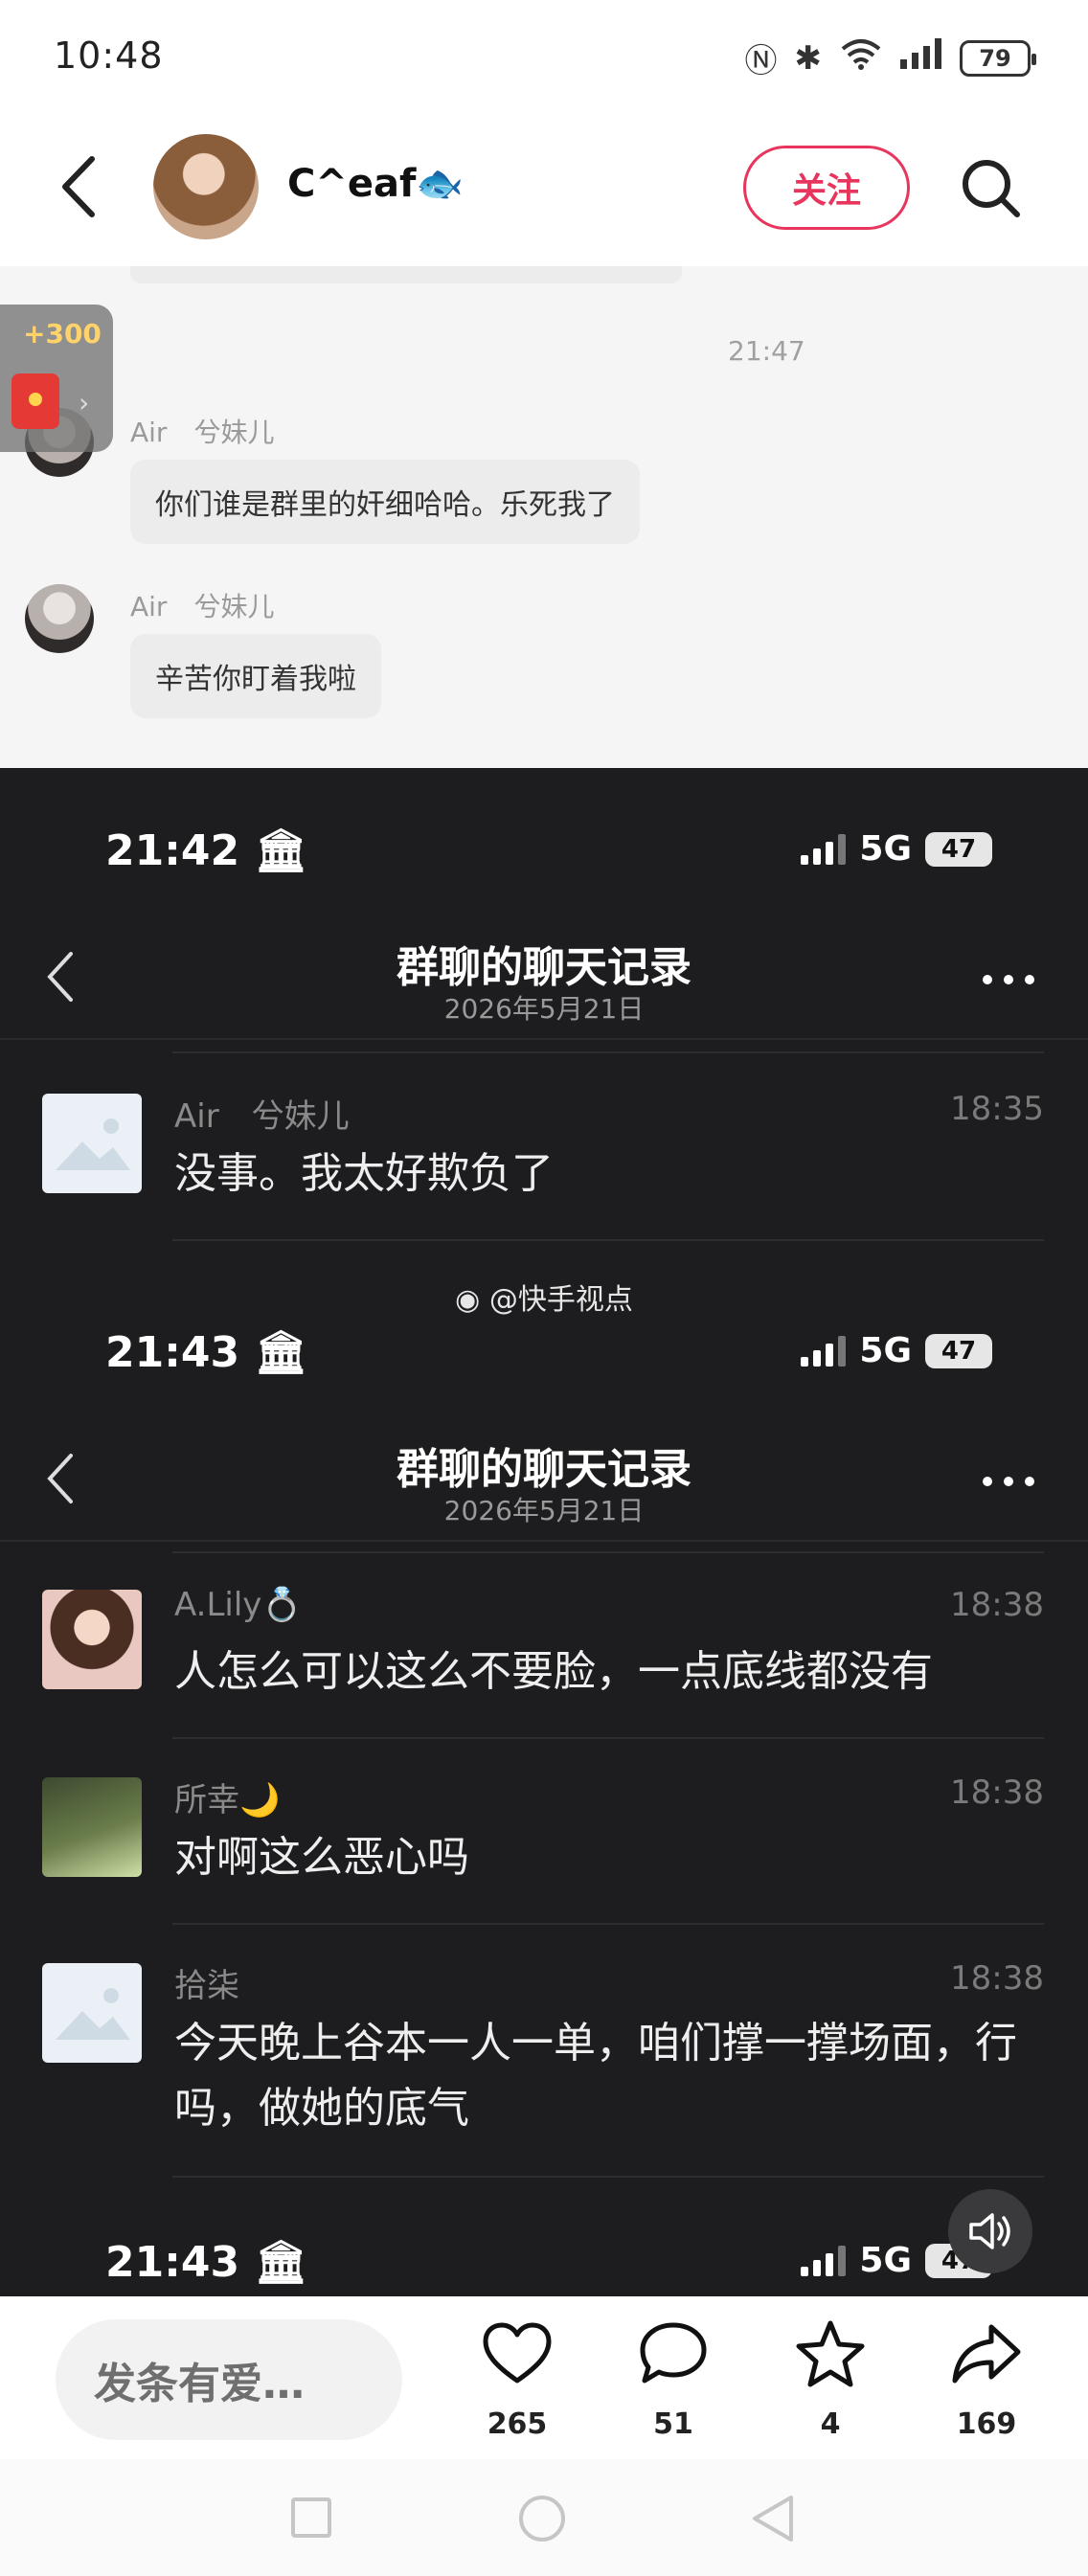 The width and height of the screenshot is (1088, 2576). What do you see at coordinates (861, 58) in the screenshot?
I see `wifi-icon` at bounding box center [861, 58].